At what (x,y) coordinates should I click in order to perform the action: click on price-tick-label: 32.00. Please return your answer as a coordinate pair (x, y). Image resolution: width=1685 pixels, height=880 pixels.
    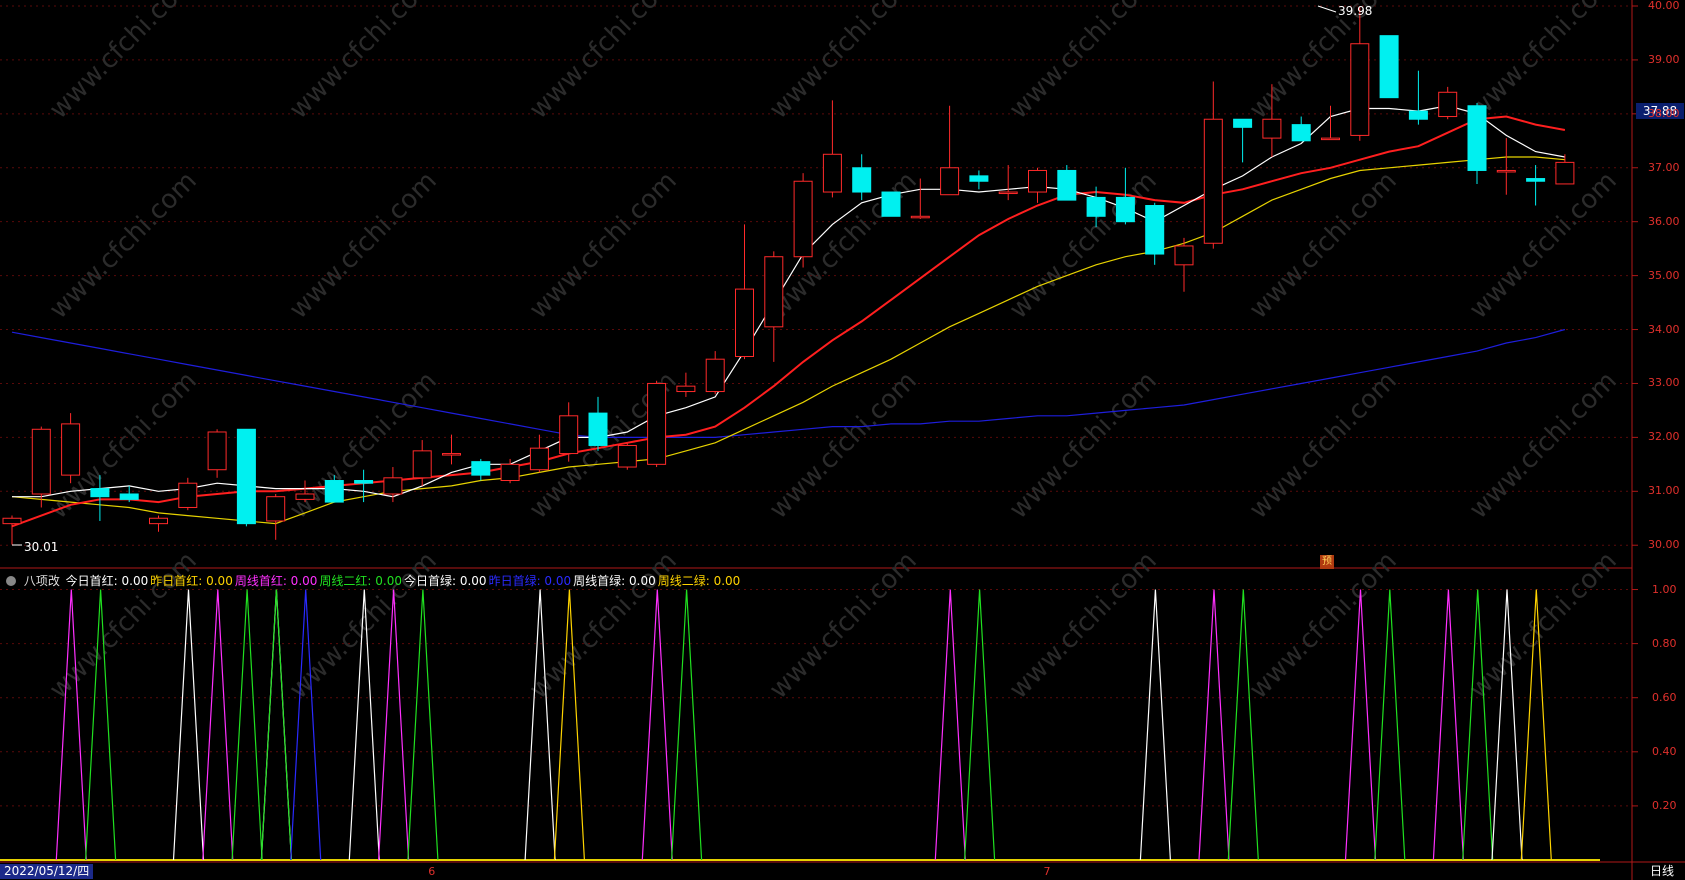
    Looking at the image, I should click on (1664, 437).